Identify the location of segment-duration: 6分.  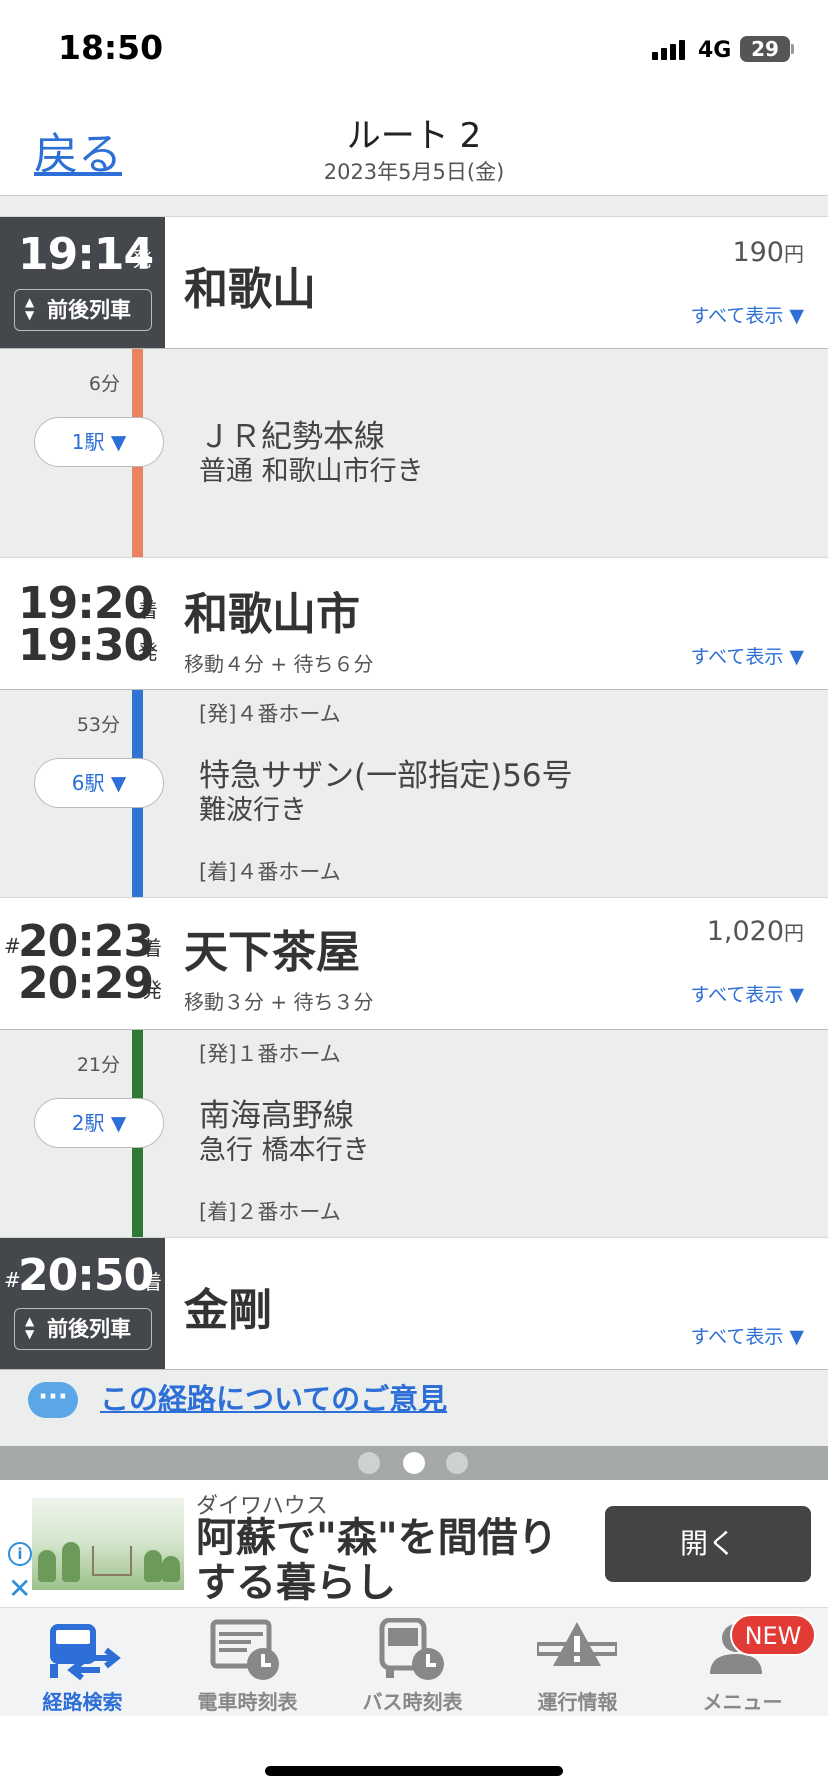
(104, 384).